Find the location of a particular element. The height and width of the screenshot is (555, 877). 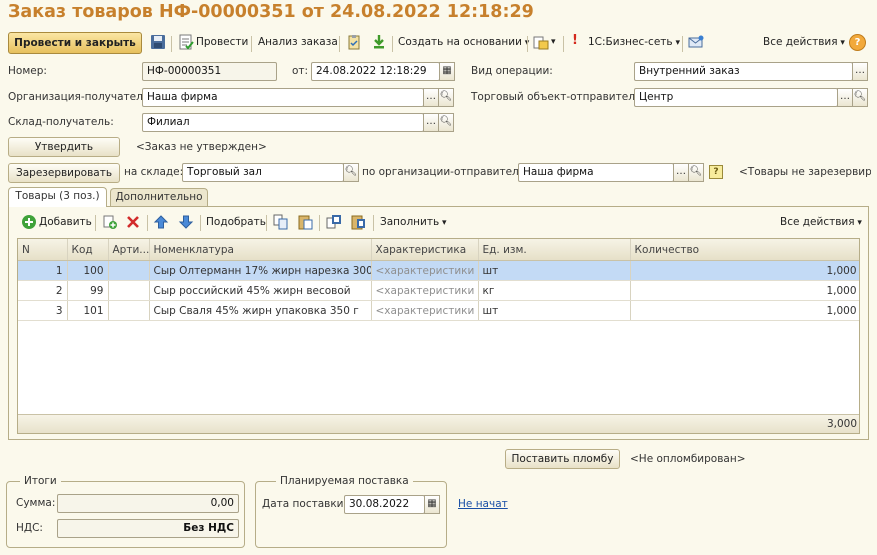

move-up-icon is located at coordinates (161, 222).